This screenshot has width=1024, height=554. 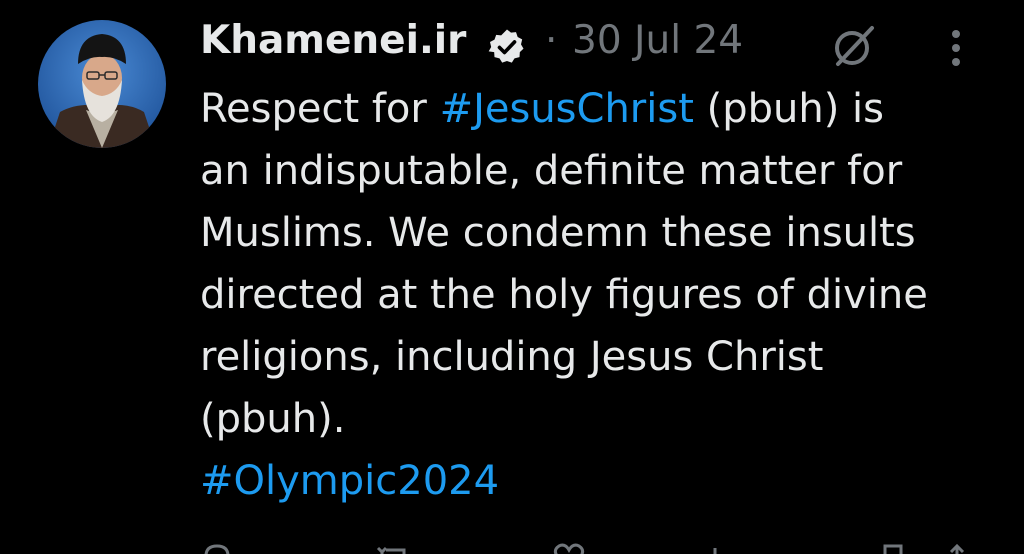 What do you see at coordinates (512, 357) in the screenshot?
I see `tweet-text-line: religions, including Jesus Christ` at bounding box center [512, 357].